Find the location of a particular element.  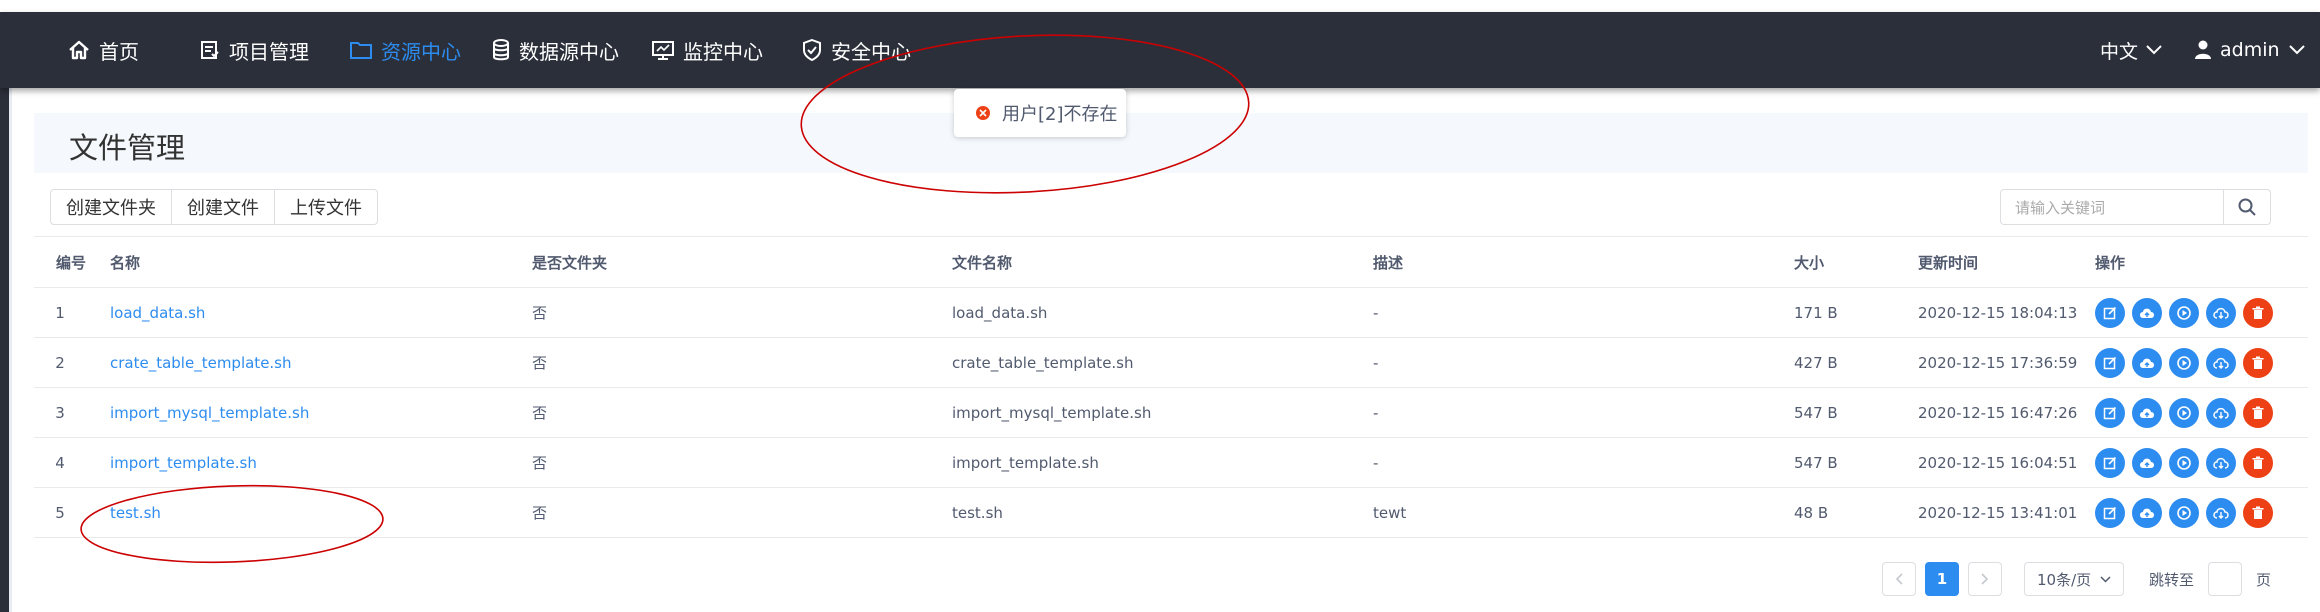

database-icon is located at coordinates (501, 50).